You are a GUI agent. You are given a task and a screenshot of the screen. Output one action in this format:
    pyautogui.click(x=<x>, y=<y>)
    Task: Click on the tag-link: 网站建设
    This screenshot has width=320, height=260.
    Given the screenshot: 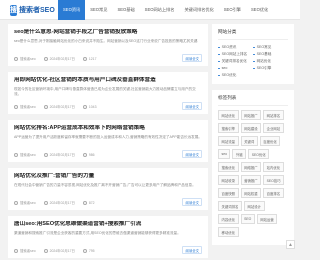 What is the action you would take?
    pyautogui.click(x=251, y=128)
    